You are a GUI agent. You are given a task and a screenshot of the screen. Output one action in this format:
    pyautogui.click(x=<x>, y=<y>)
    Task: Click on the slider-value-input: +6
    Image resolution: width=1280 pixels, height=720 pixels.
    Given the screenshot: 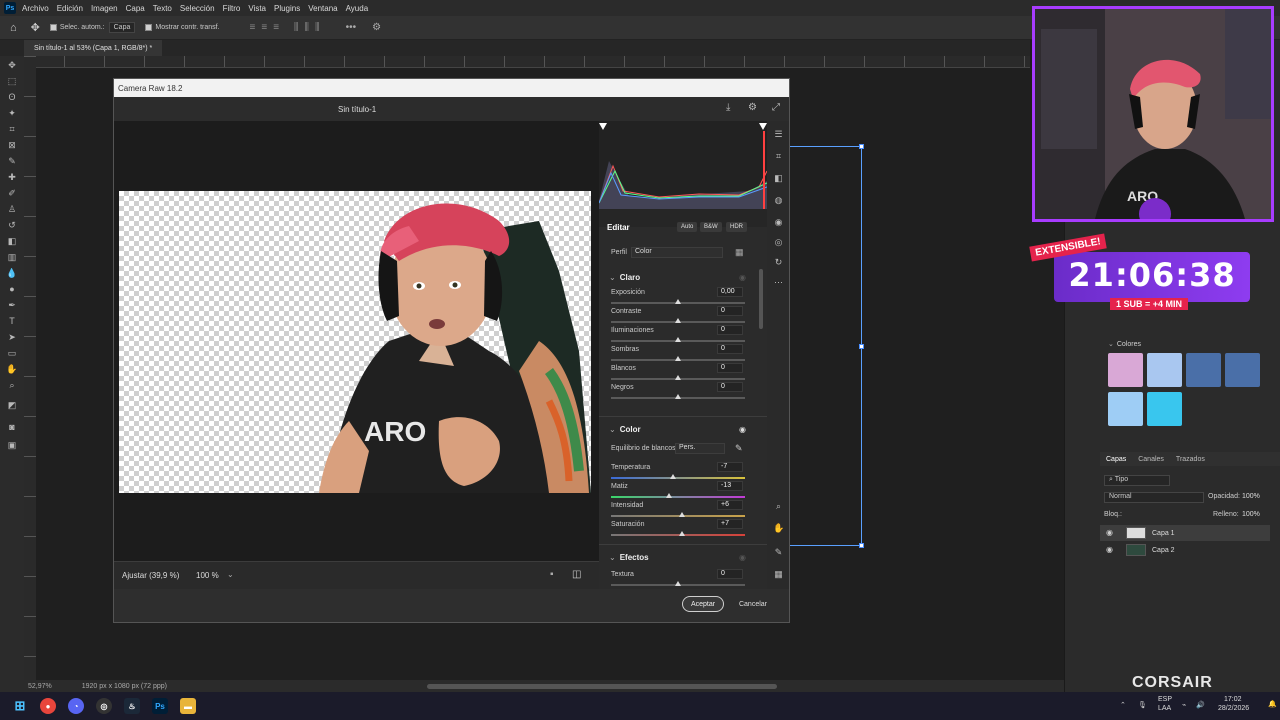 What is the action you would take?
    pyautogui.click(x=730, y=505)
    